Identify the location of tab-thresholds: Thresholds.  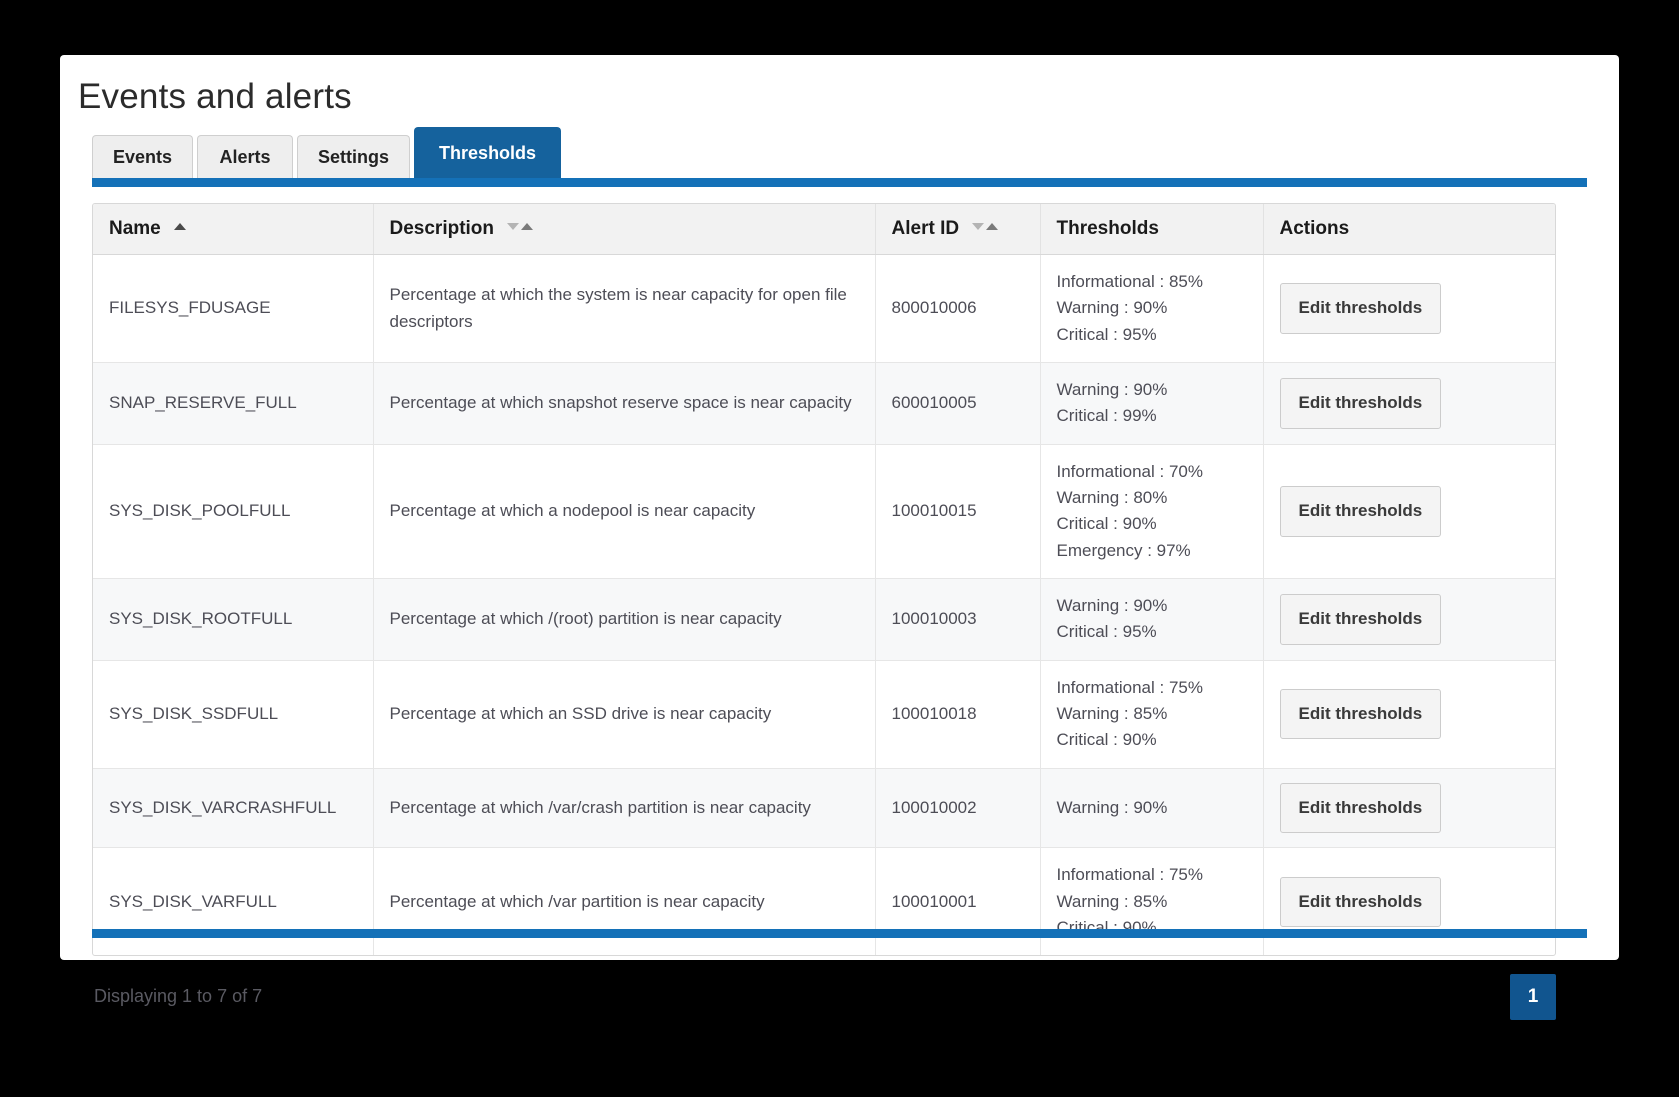
(488, 153).